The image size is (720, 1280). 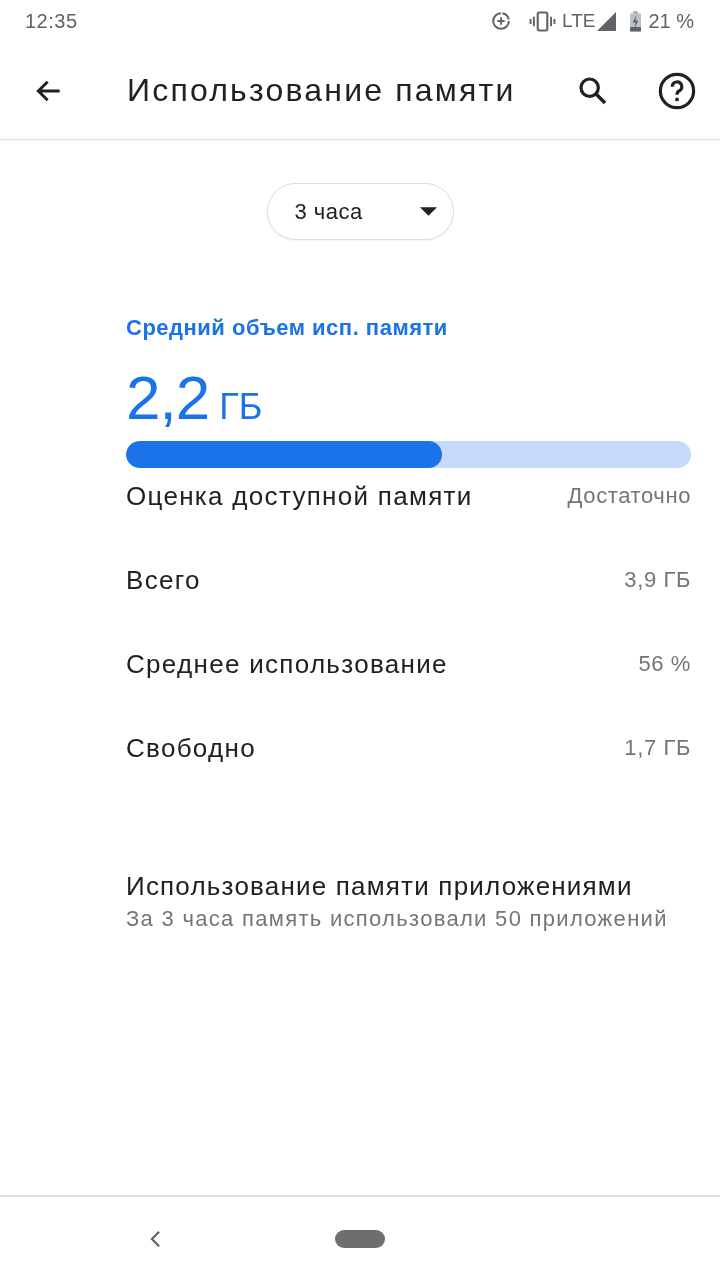 What do you see at coordinates (360, 1238) in the screenshot?
I see `home-pill-icon` at bounding box center [360, 1238].